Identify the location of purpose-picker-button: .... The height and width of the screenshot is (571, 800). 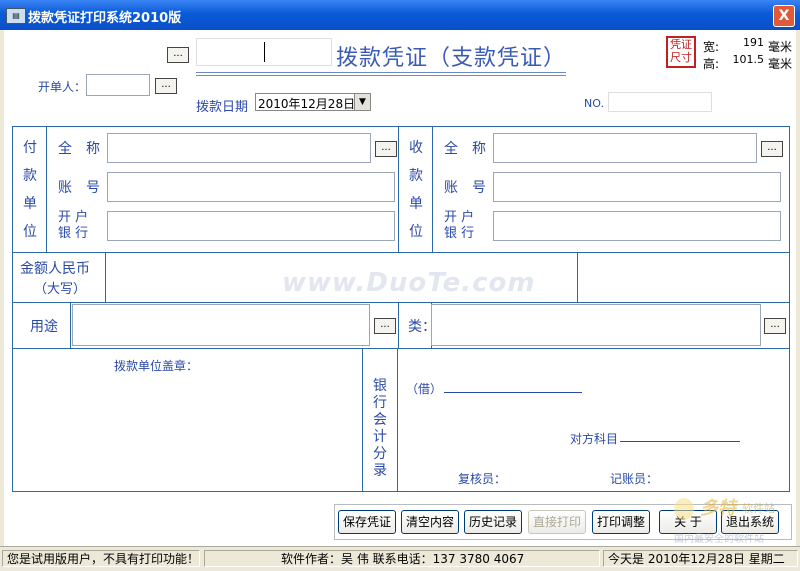
(385, 326).